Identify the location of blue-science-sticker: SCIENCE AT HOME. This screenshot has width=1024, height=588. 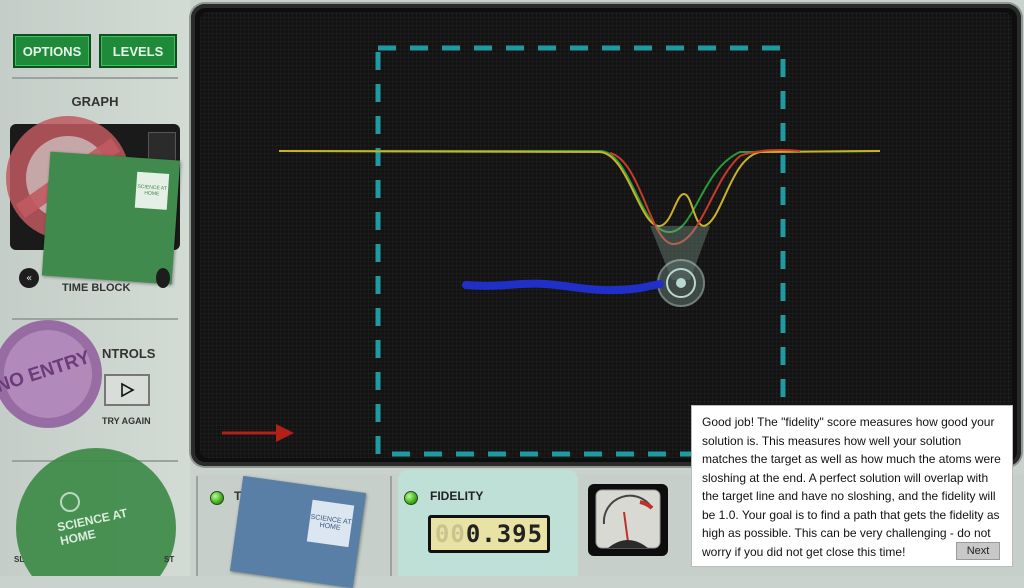
(298, 531).